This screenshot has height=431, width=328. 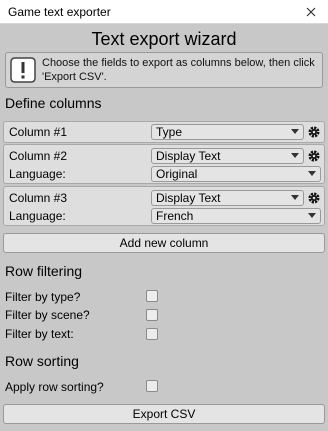 I want to click on wizard-title: Text export wizard, so click(x=164, y=39).